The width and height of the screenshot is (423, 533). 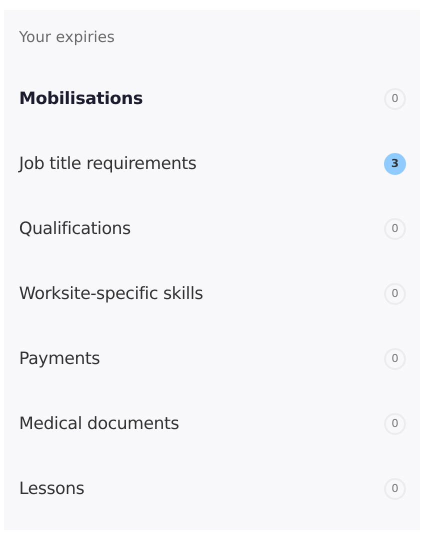 I want to click on sidebar-item: Worksite-specific skills, so click(x=111, y=294).